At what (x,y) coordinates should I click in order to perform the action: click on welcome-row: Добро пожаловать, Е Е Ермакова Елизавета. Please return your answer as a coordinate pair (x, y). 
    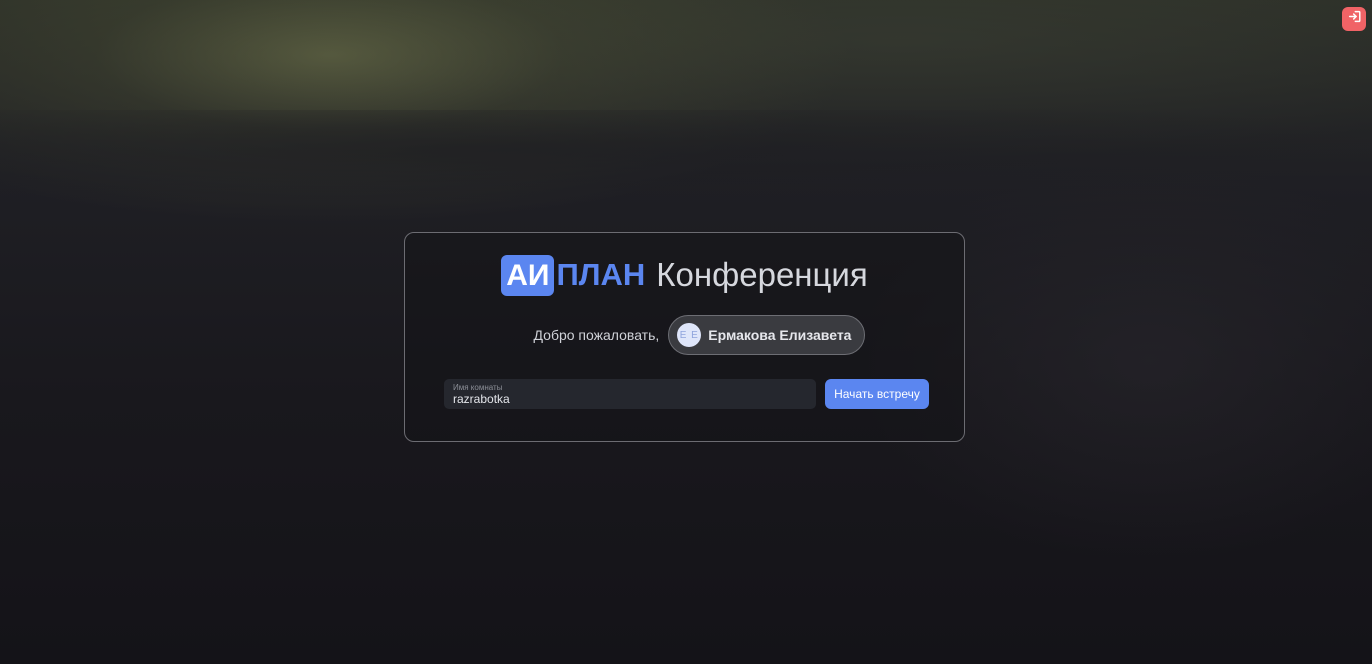
    Looking at the image, I should click on (684, 335).